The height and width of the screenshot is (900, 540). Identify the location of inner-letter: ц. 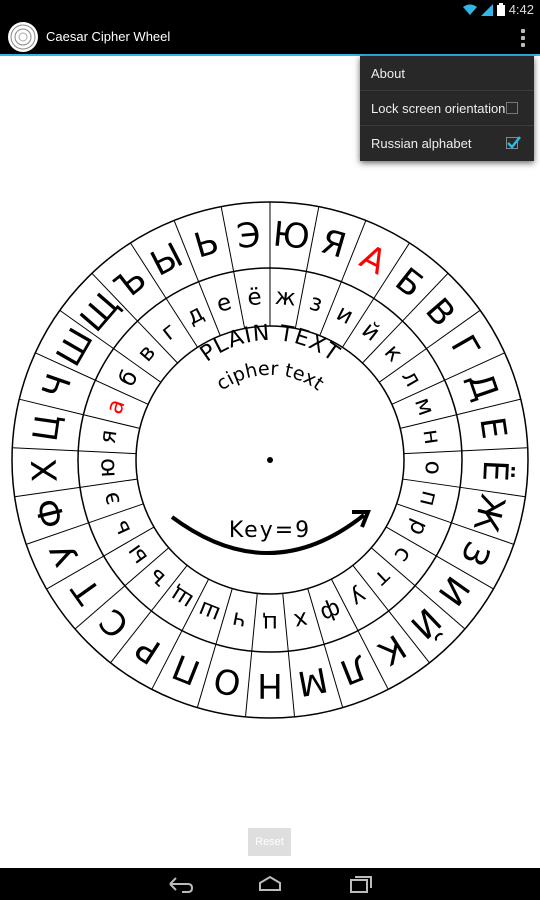
(270, 623).